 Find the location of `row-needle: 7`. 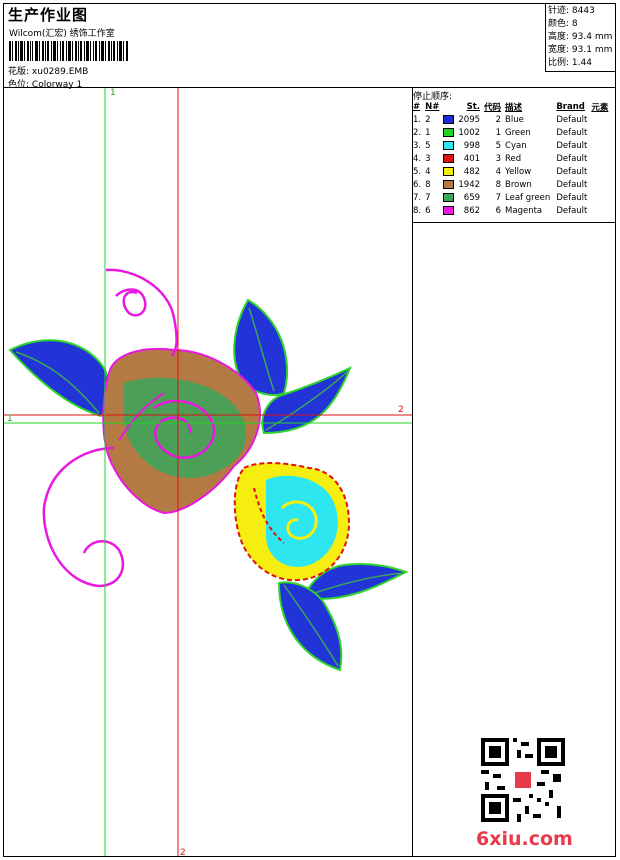

row-needle: 7 is located at coordinates (428, 197).